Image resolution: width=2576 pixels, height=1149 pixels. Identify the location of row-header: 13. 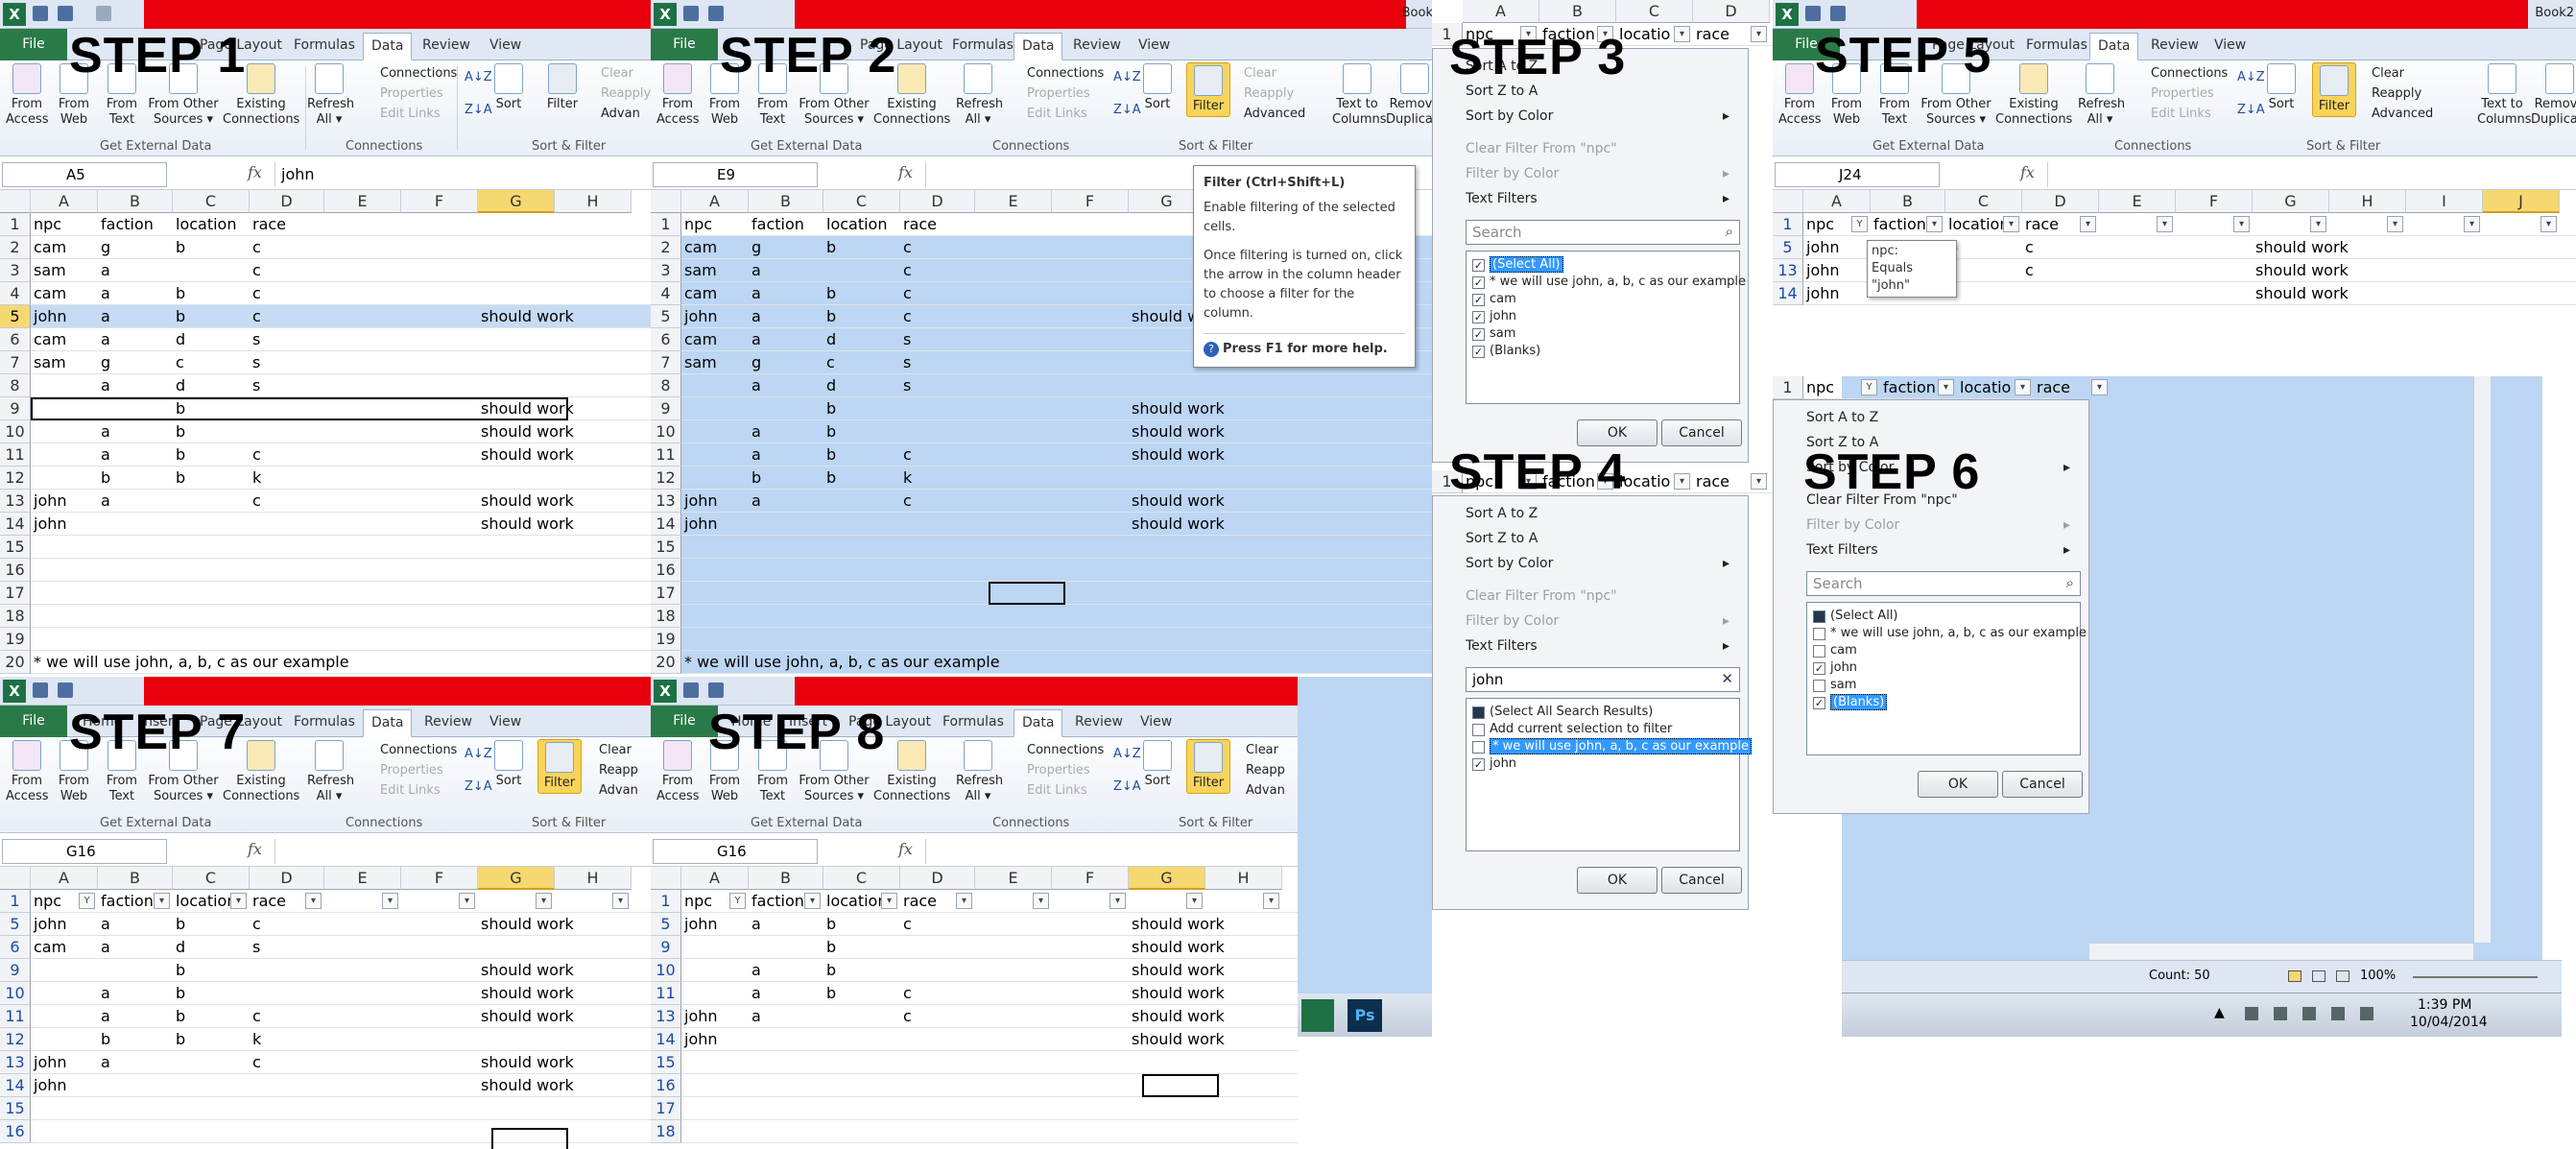
(1788, 270).